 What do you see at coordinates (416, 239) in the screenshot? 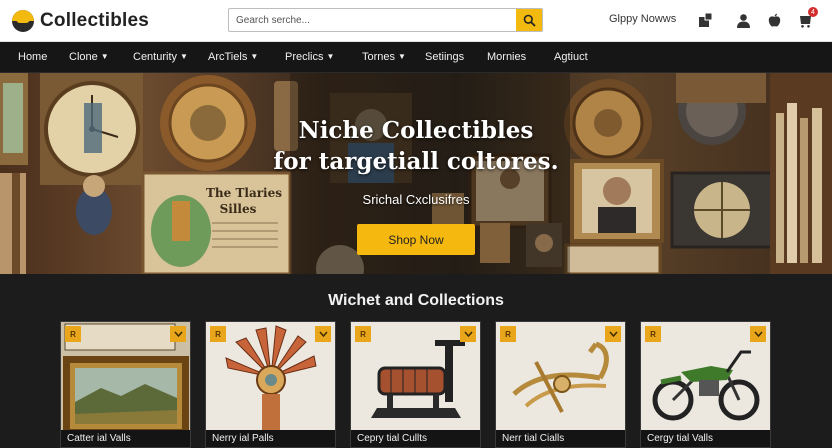
I see `shop-now-button: Shop Now` at bounding box center [416, 239].